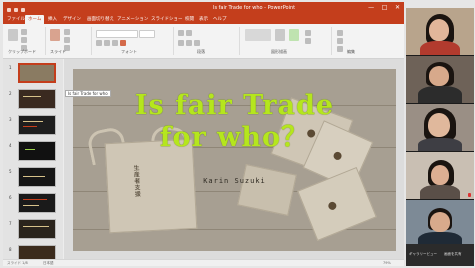  I want to click on quick-access-toolbar, so click(22, 8).